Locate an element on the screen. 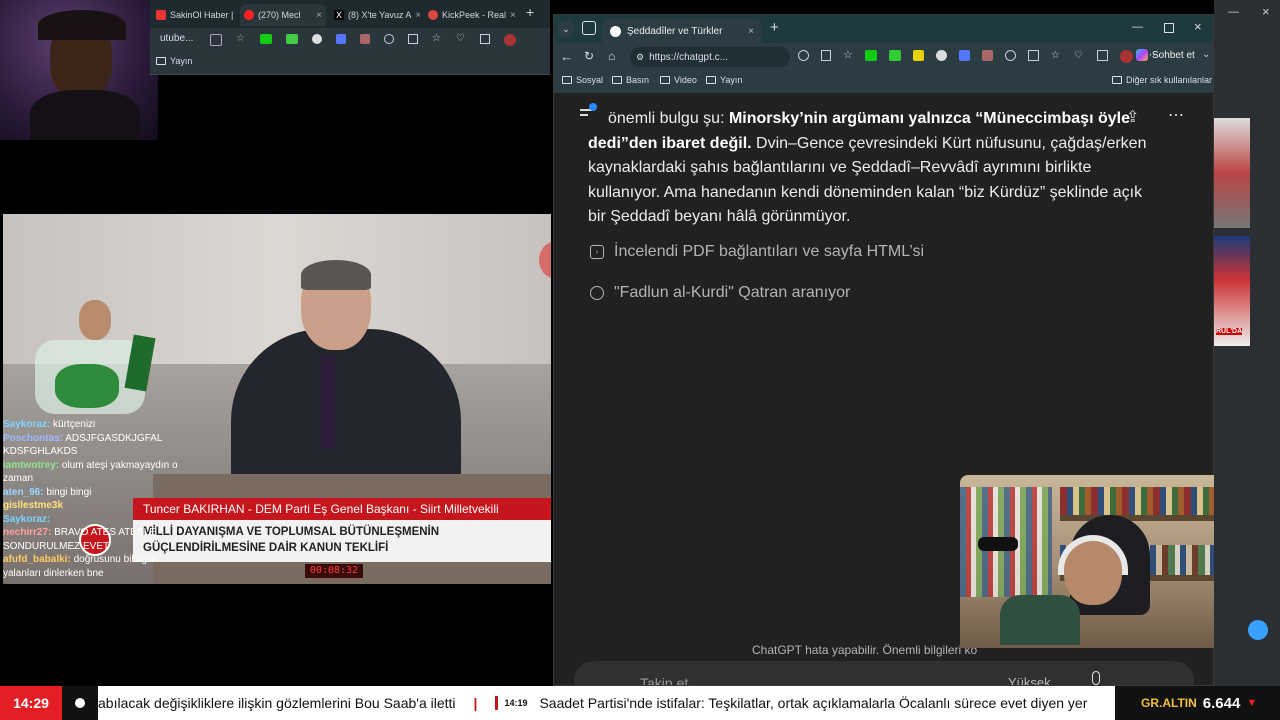 The image size is (1280, 720). tab-chatgpt: Şeddadîler ve Türkler × is located at coordinates (682, 31).